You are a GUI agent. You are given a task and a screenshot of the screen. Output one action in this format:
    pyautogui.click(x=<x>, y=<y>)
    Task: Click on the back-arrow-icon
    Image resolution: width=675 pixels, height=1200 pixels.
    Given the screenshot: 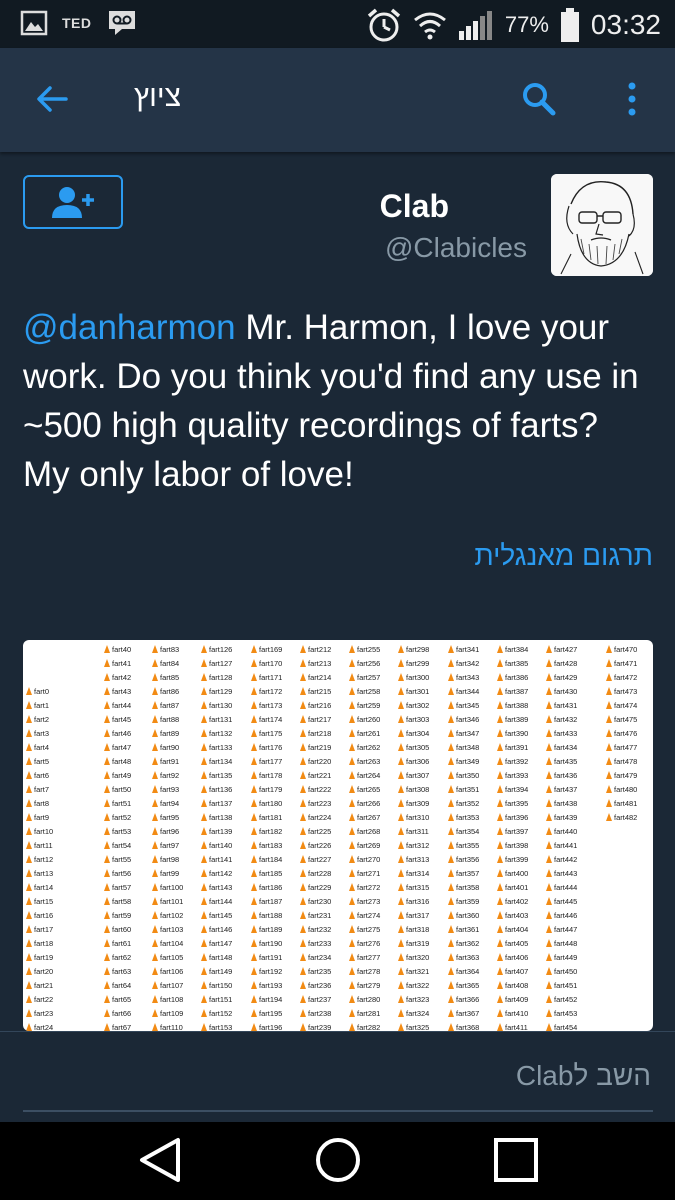 What is the action you would take?
    pyautogui.click(x=52, y=99)
    